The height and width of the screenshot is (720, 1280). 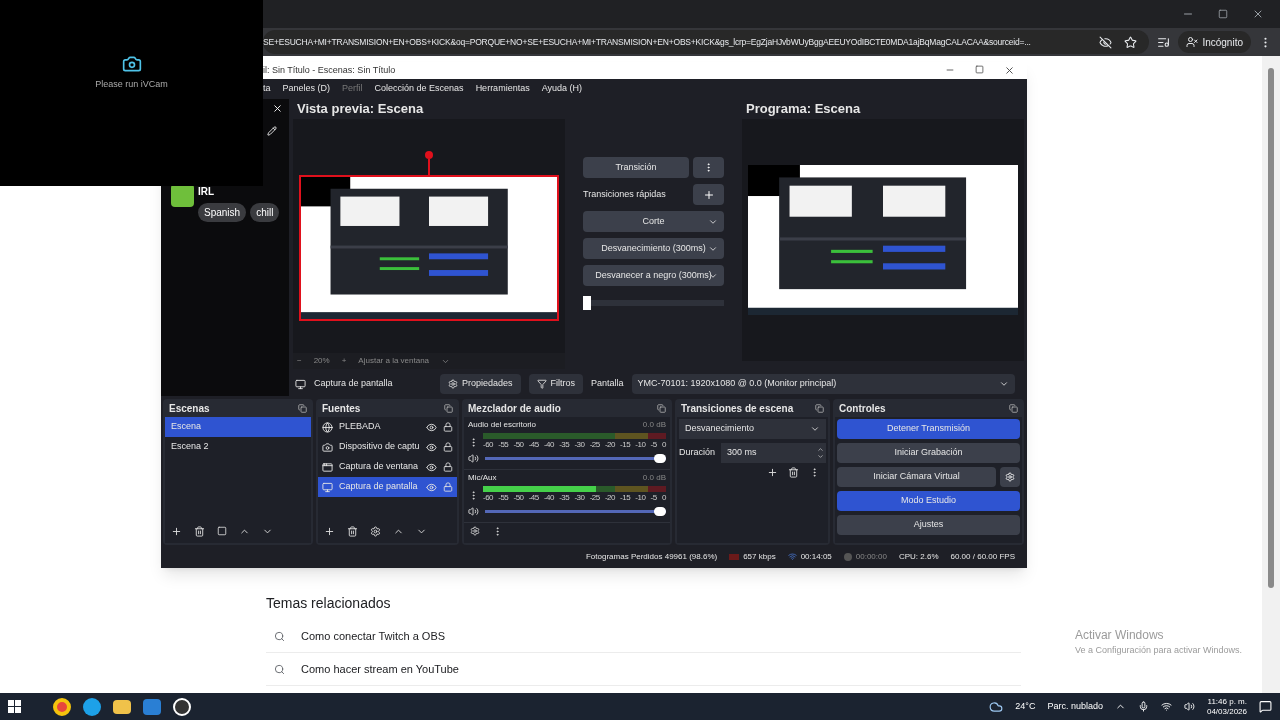 I want to click on search-icon, so click(x=279, y=669).